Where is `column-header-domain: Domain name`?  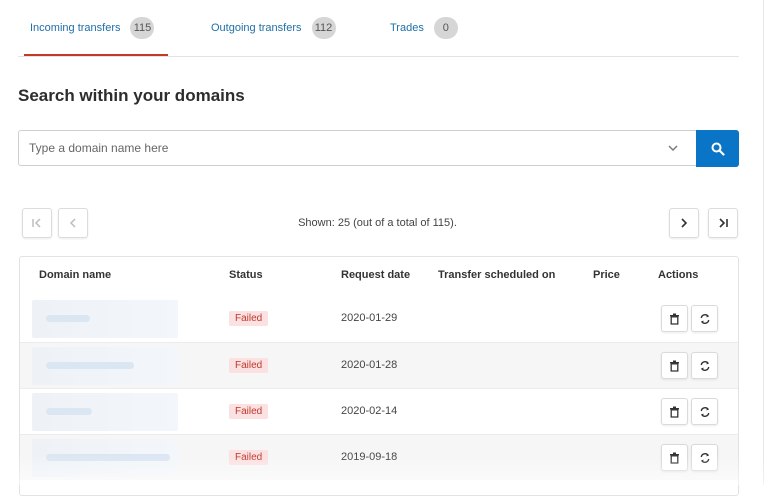
column-header-domain: Domain name is located at coordinates (75, 275).